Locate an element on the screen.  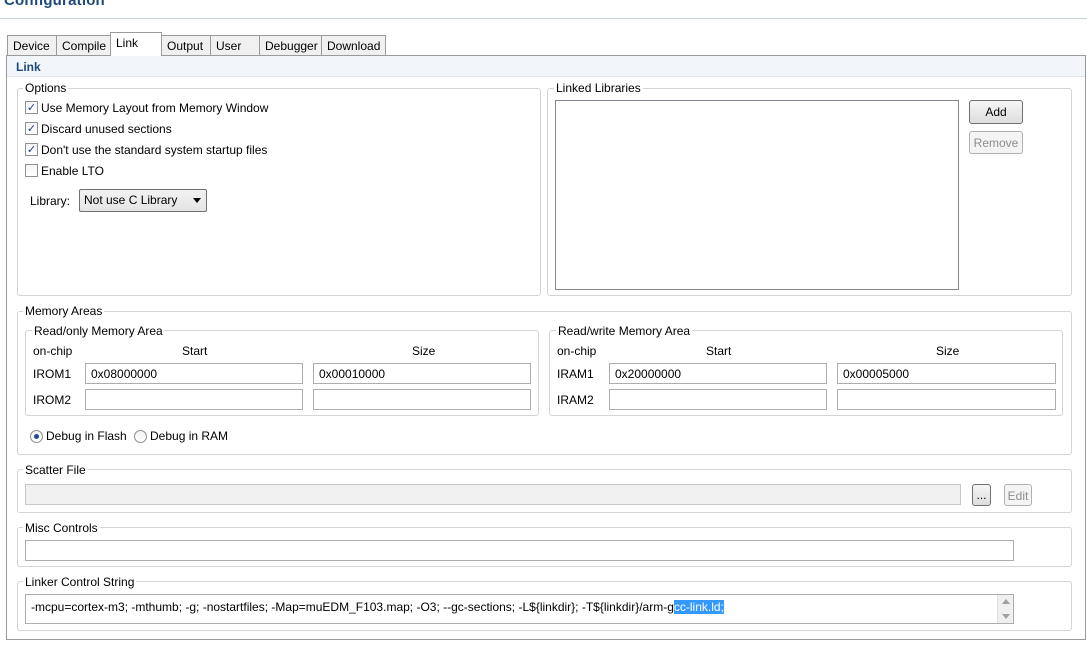
remove-library-button: Remove is located at coordinates (996, 142).